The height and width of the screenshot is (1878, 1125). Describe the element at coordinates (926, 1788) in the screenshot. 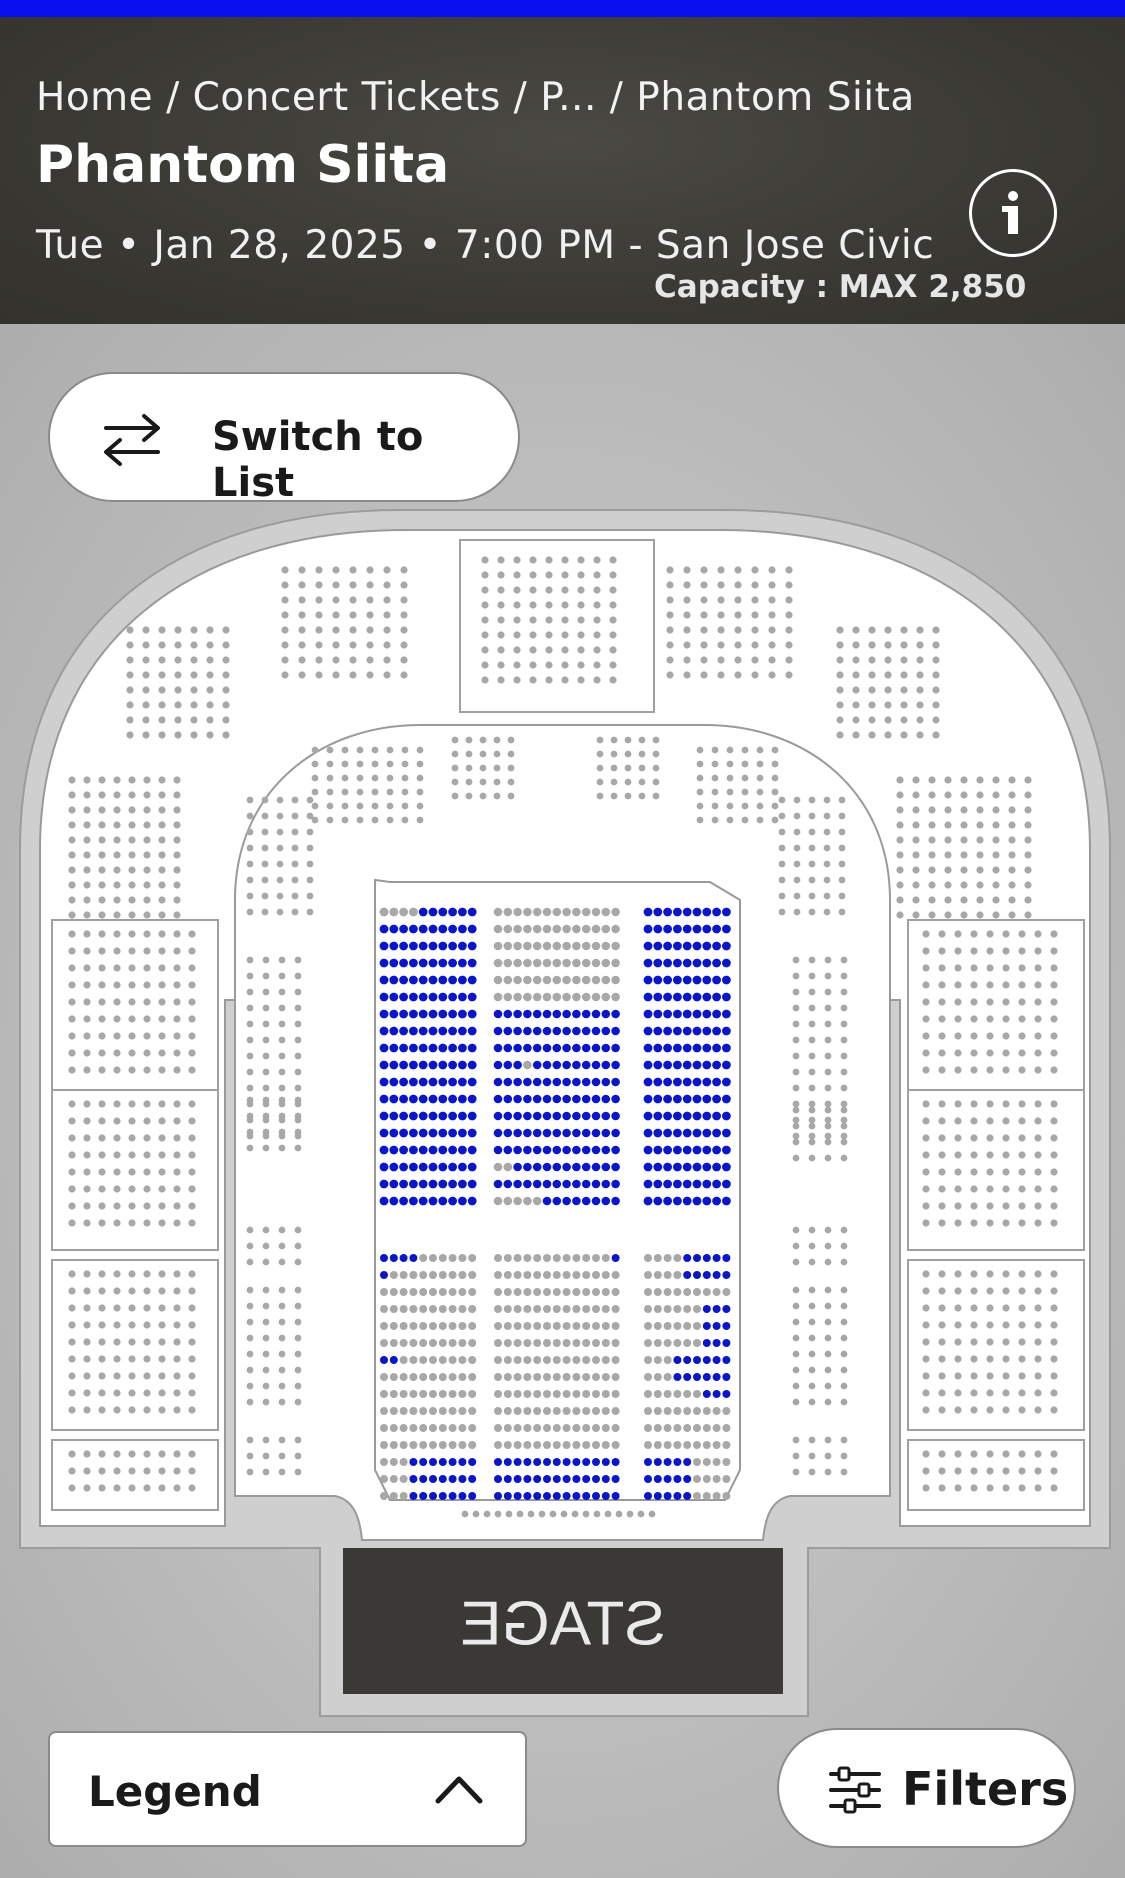

I see `filters-button: Filters` at that location.